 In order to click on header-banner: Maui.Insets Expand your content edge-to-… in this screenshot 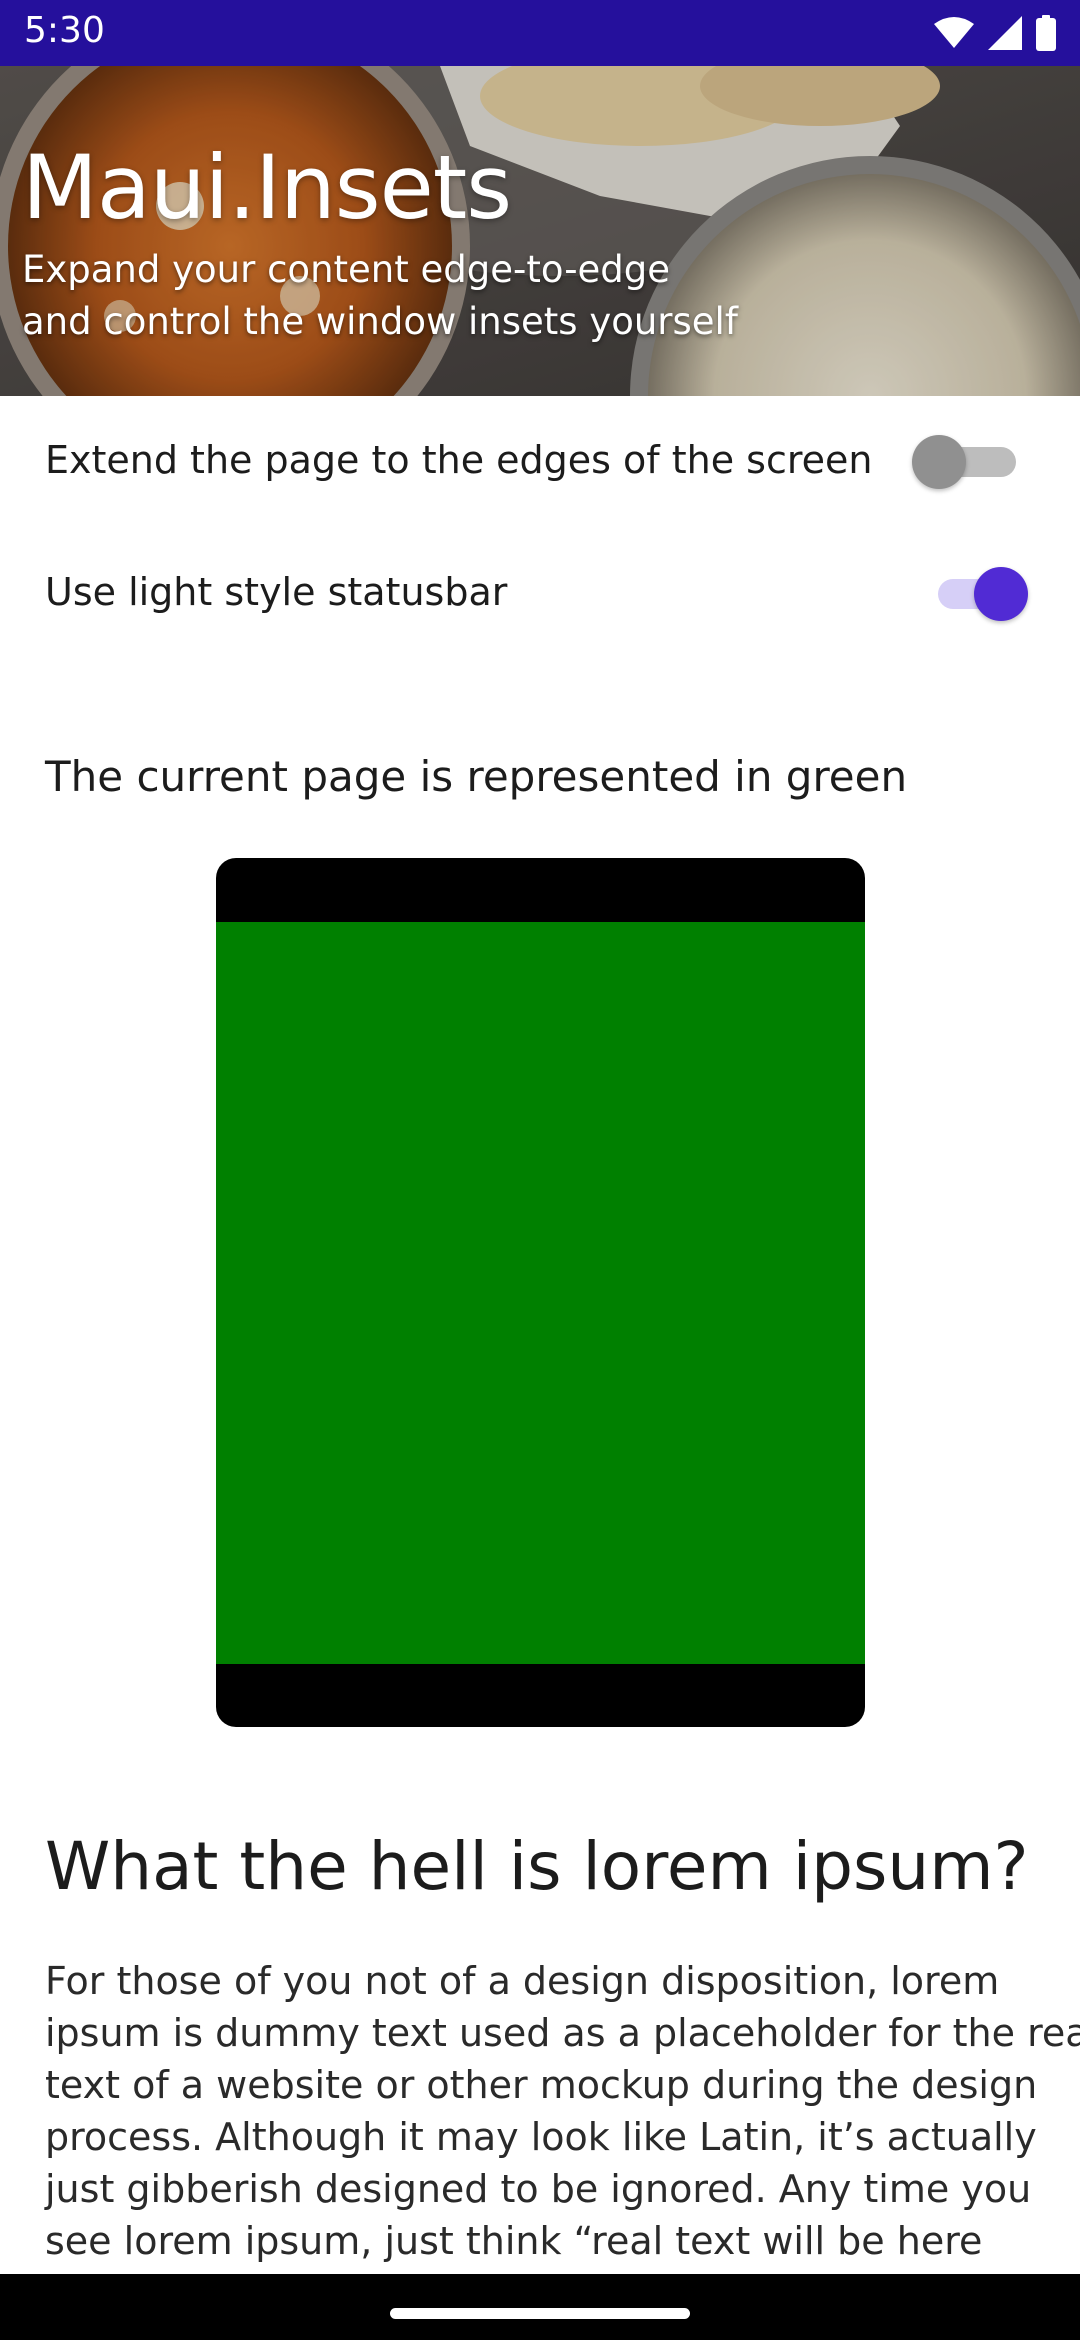, I will do `click(540, 231)`.